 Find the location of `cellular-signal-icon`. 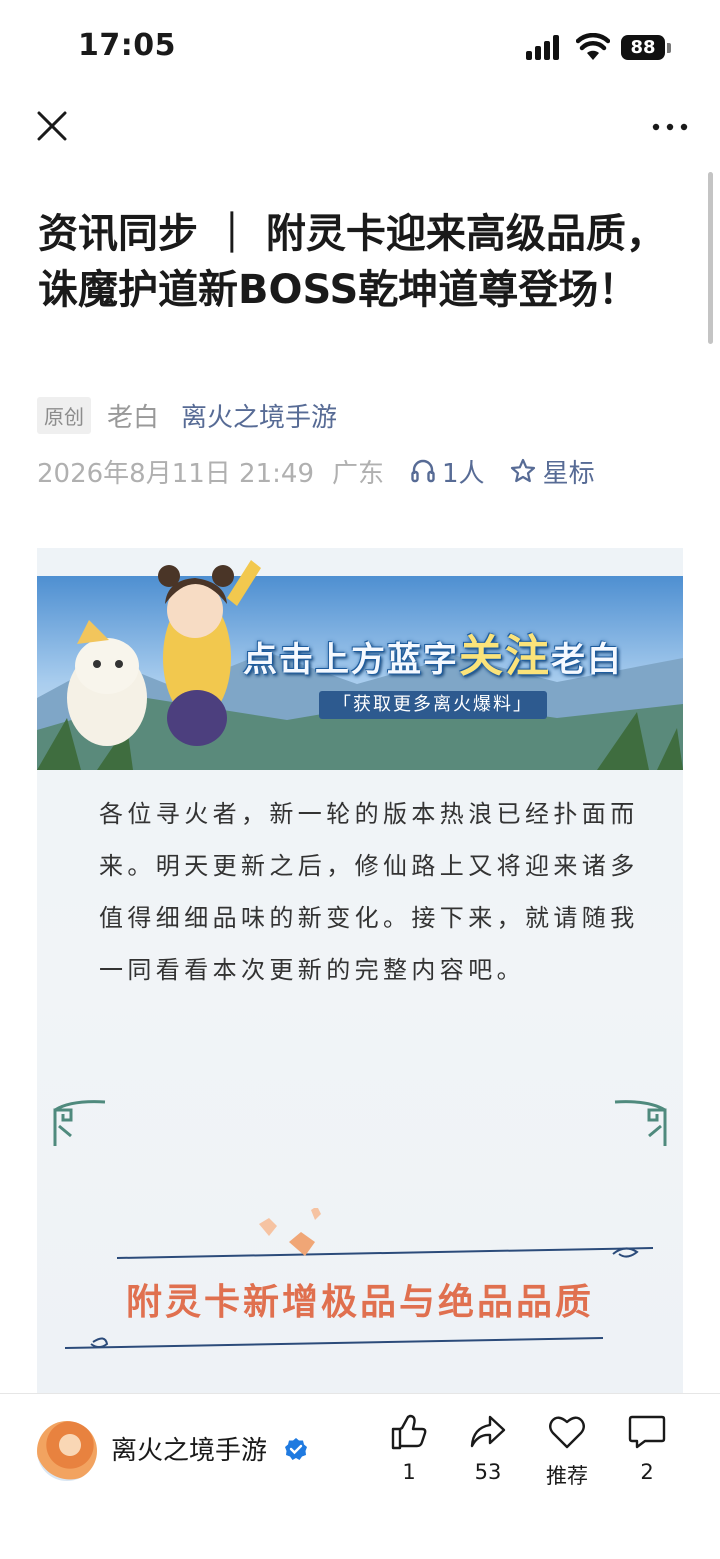

cellular-signal-icon is located at coordinates (544, 47).